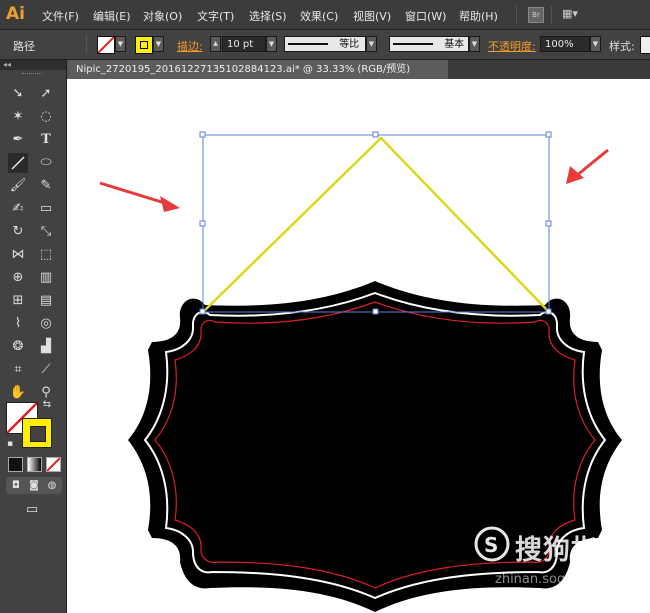  What do you see at coordinates (595, 44) in the screenshot?
I see `opacity-dropdown-arrow: ▼` at bounding box center [595, 44].